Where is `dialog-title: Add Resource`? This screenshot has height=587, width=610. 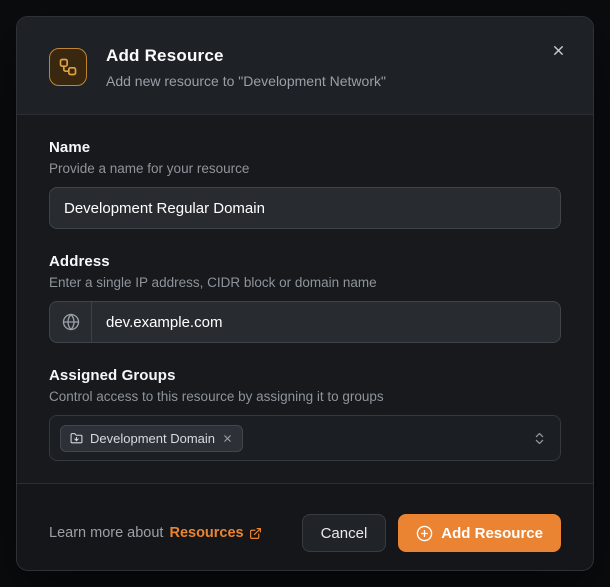
dialog-title: Add Resource is located at coordinates (165, 55).